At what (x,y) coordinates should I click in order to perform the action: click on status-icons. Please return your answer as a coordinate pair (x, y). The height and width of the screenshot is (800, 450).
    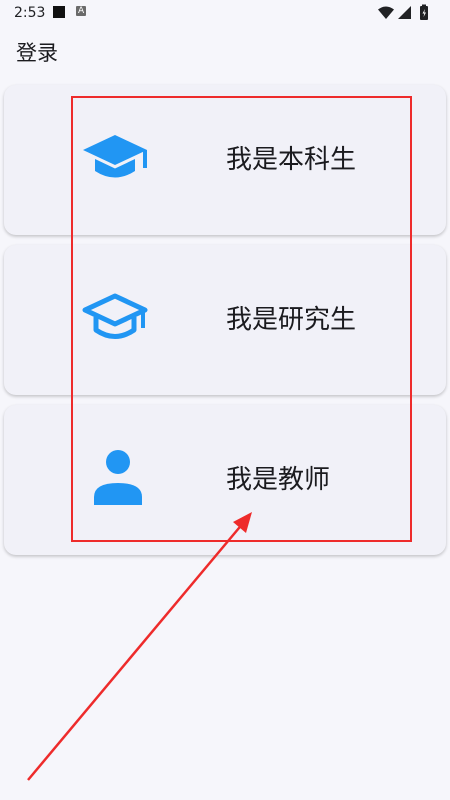
    Looking at the image, I should click on (403, 12).